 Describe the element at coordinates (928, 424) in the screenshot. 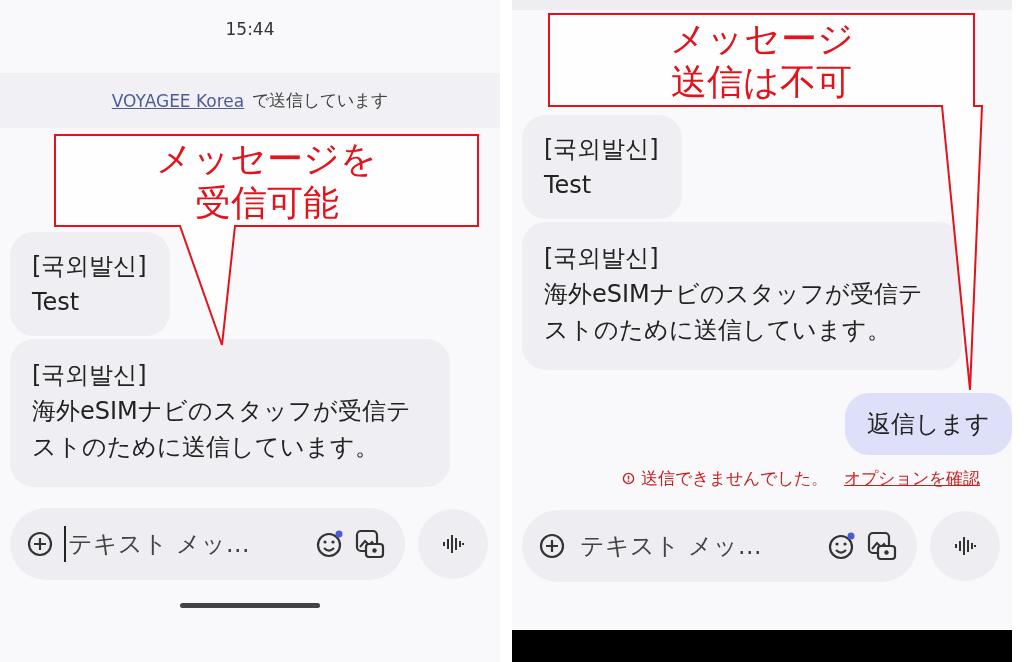

I see `sent-message-bubble: 返信します` at that location.